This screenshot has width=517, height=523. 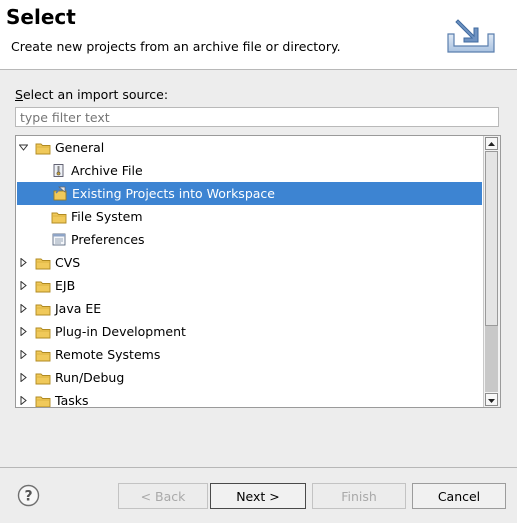 What do you see at coordinates (23, 147) in the screenshot?
I see `expand-arrow-open-icon` at bounding box center [23, 147].